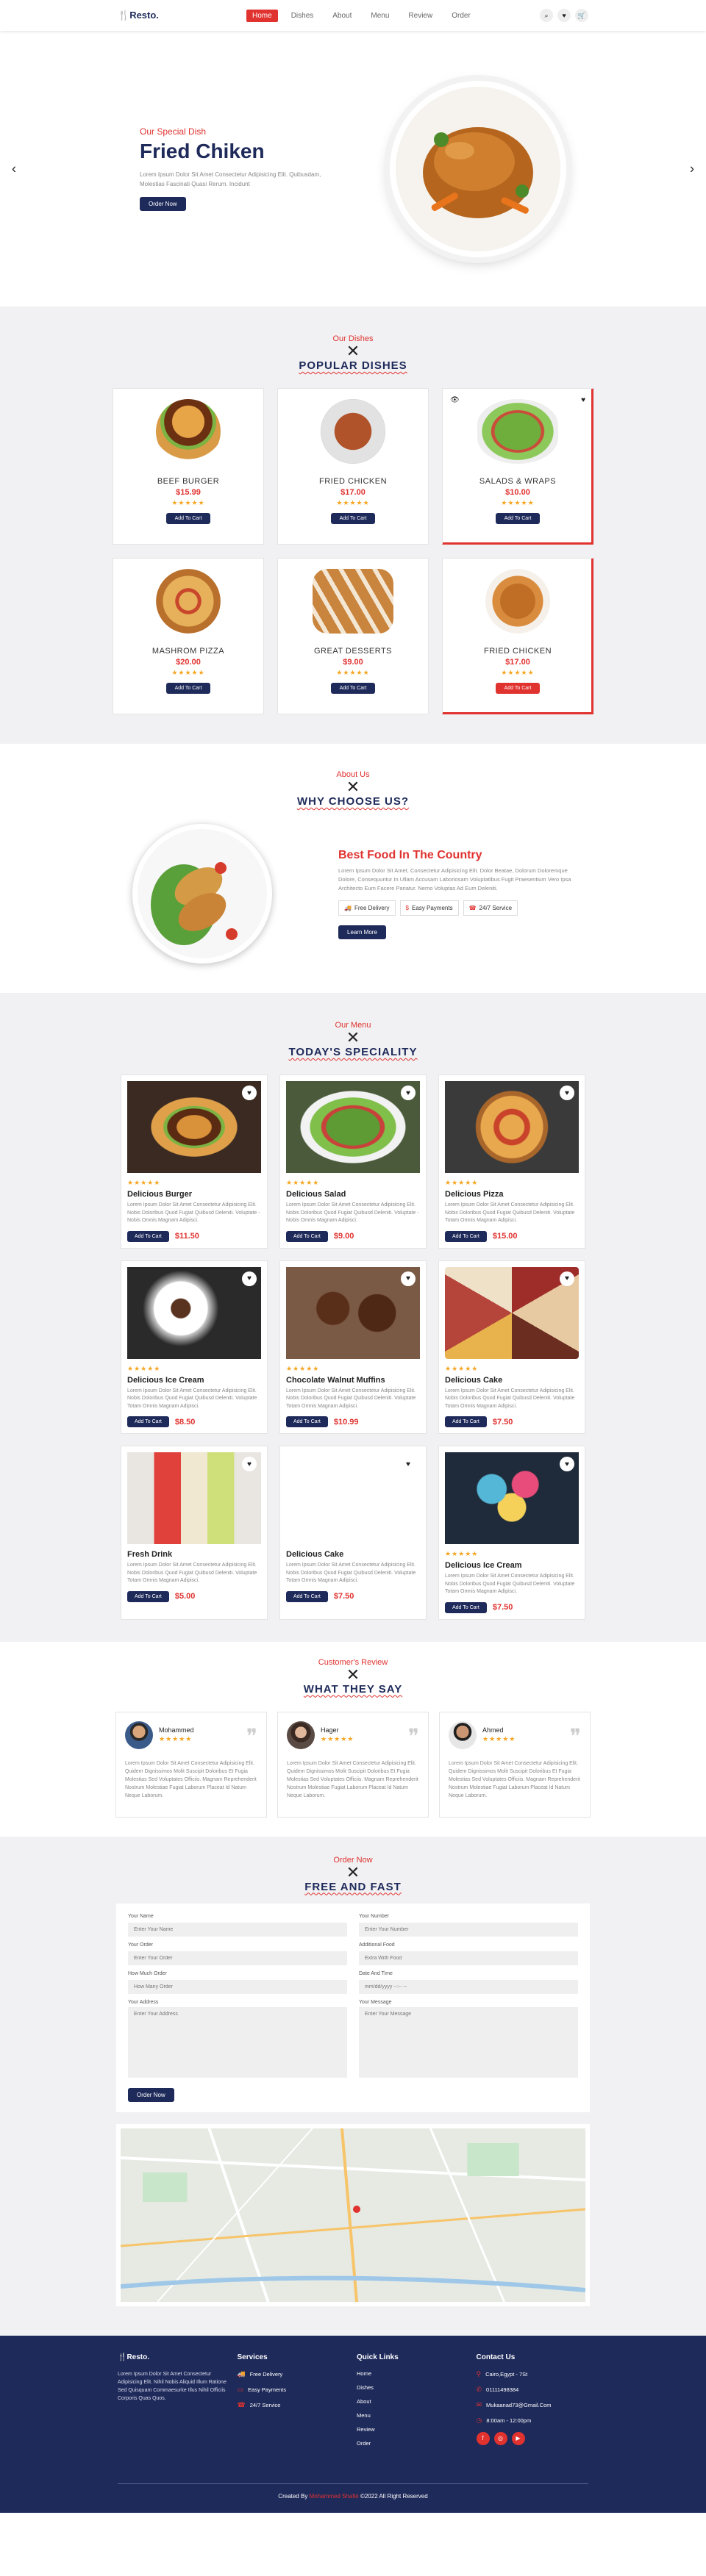 The image size is (706, 2576). Describe the element at coordinates (316, 1194) in the screenshot. I see `menu-item-name: Delicious Salad` at that location.